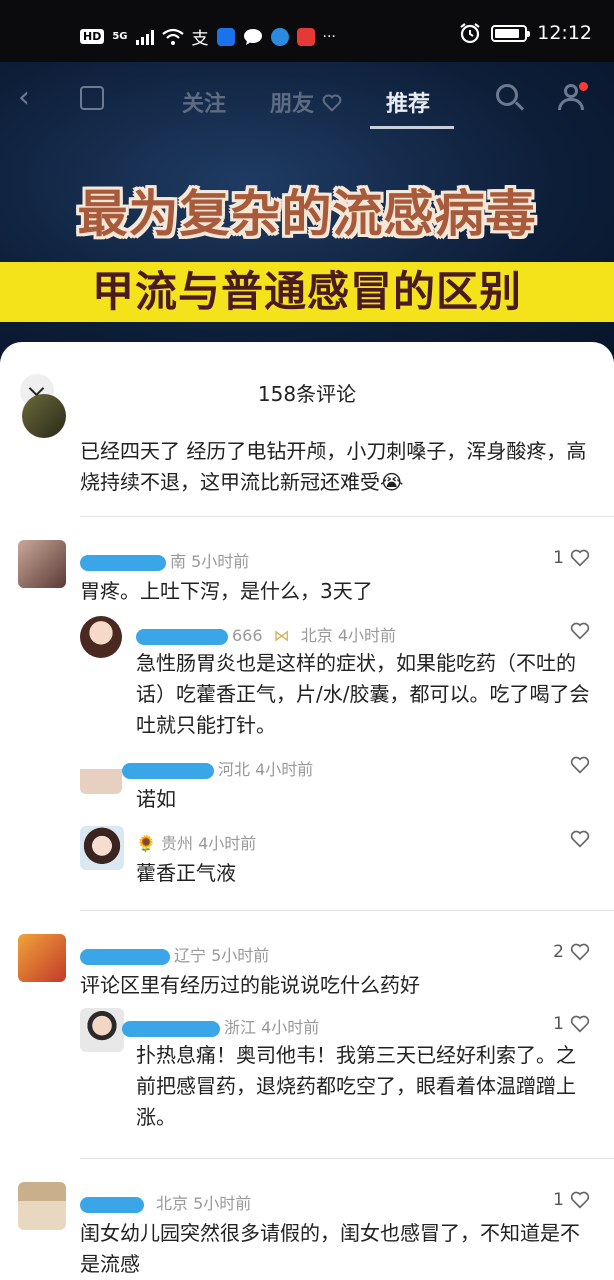 This screenshot has width=614, height=1280. What do you see at coordinates (330, 985) in the screenshot?
I see `comment-text: 评论区里有经历过的能说说吃什么药好` at bounding box center [330, 985].